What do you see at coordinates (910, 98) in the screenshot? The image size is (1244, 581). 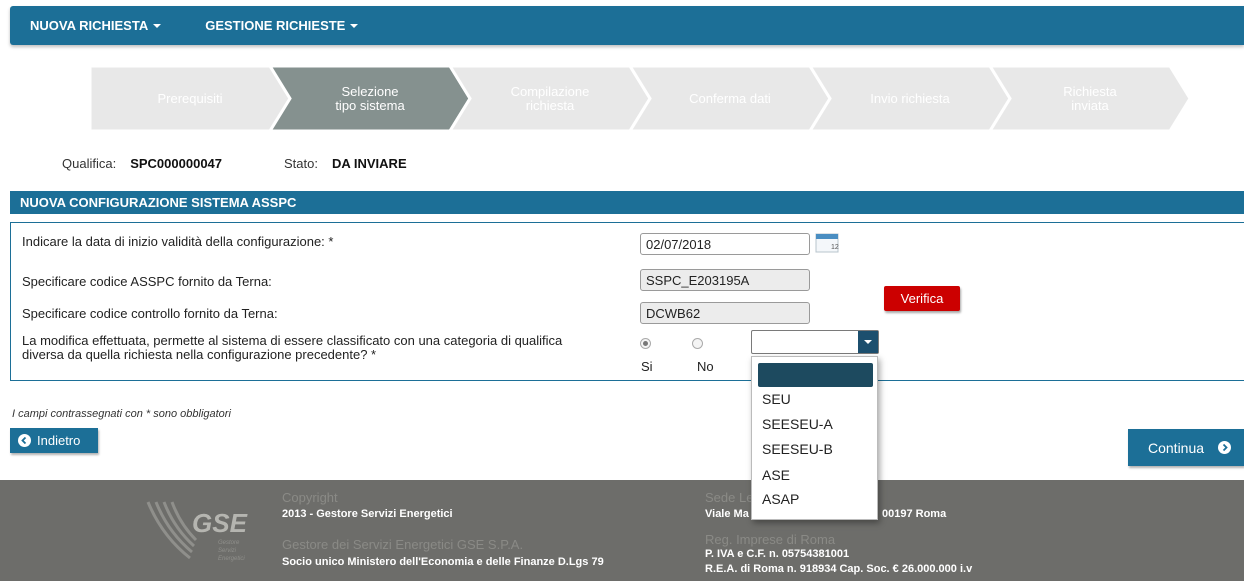 I see `wizard-step-label: Invio richiesta` at bounding box center [910, 98].